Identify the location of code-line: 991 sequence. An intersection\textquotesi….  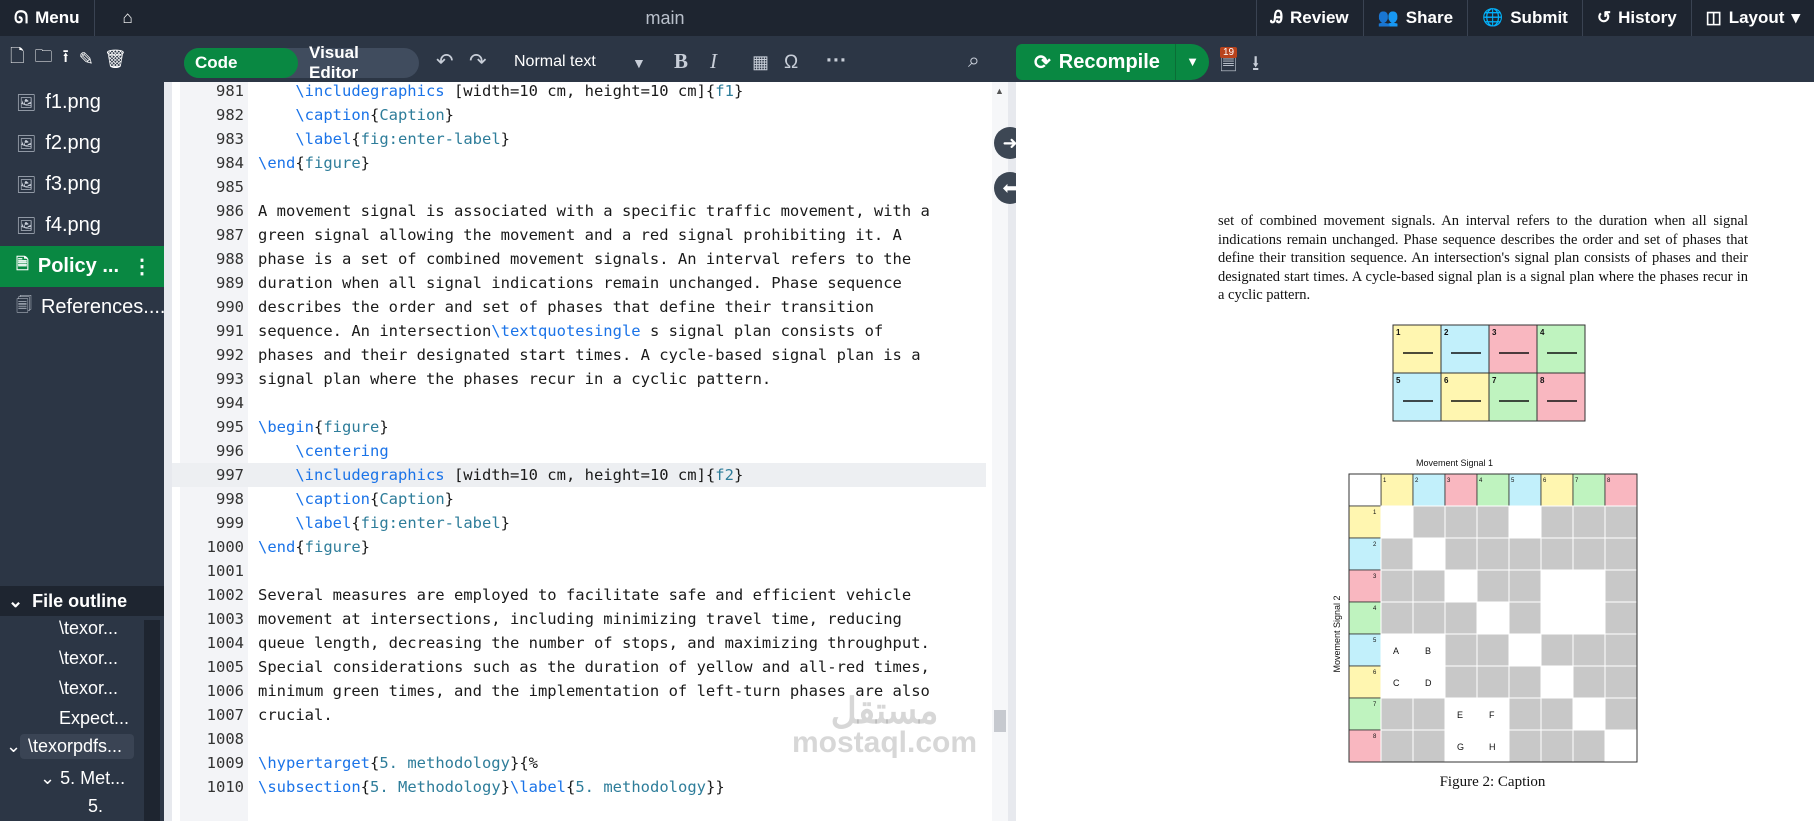
(579, 331).